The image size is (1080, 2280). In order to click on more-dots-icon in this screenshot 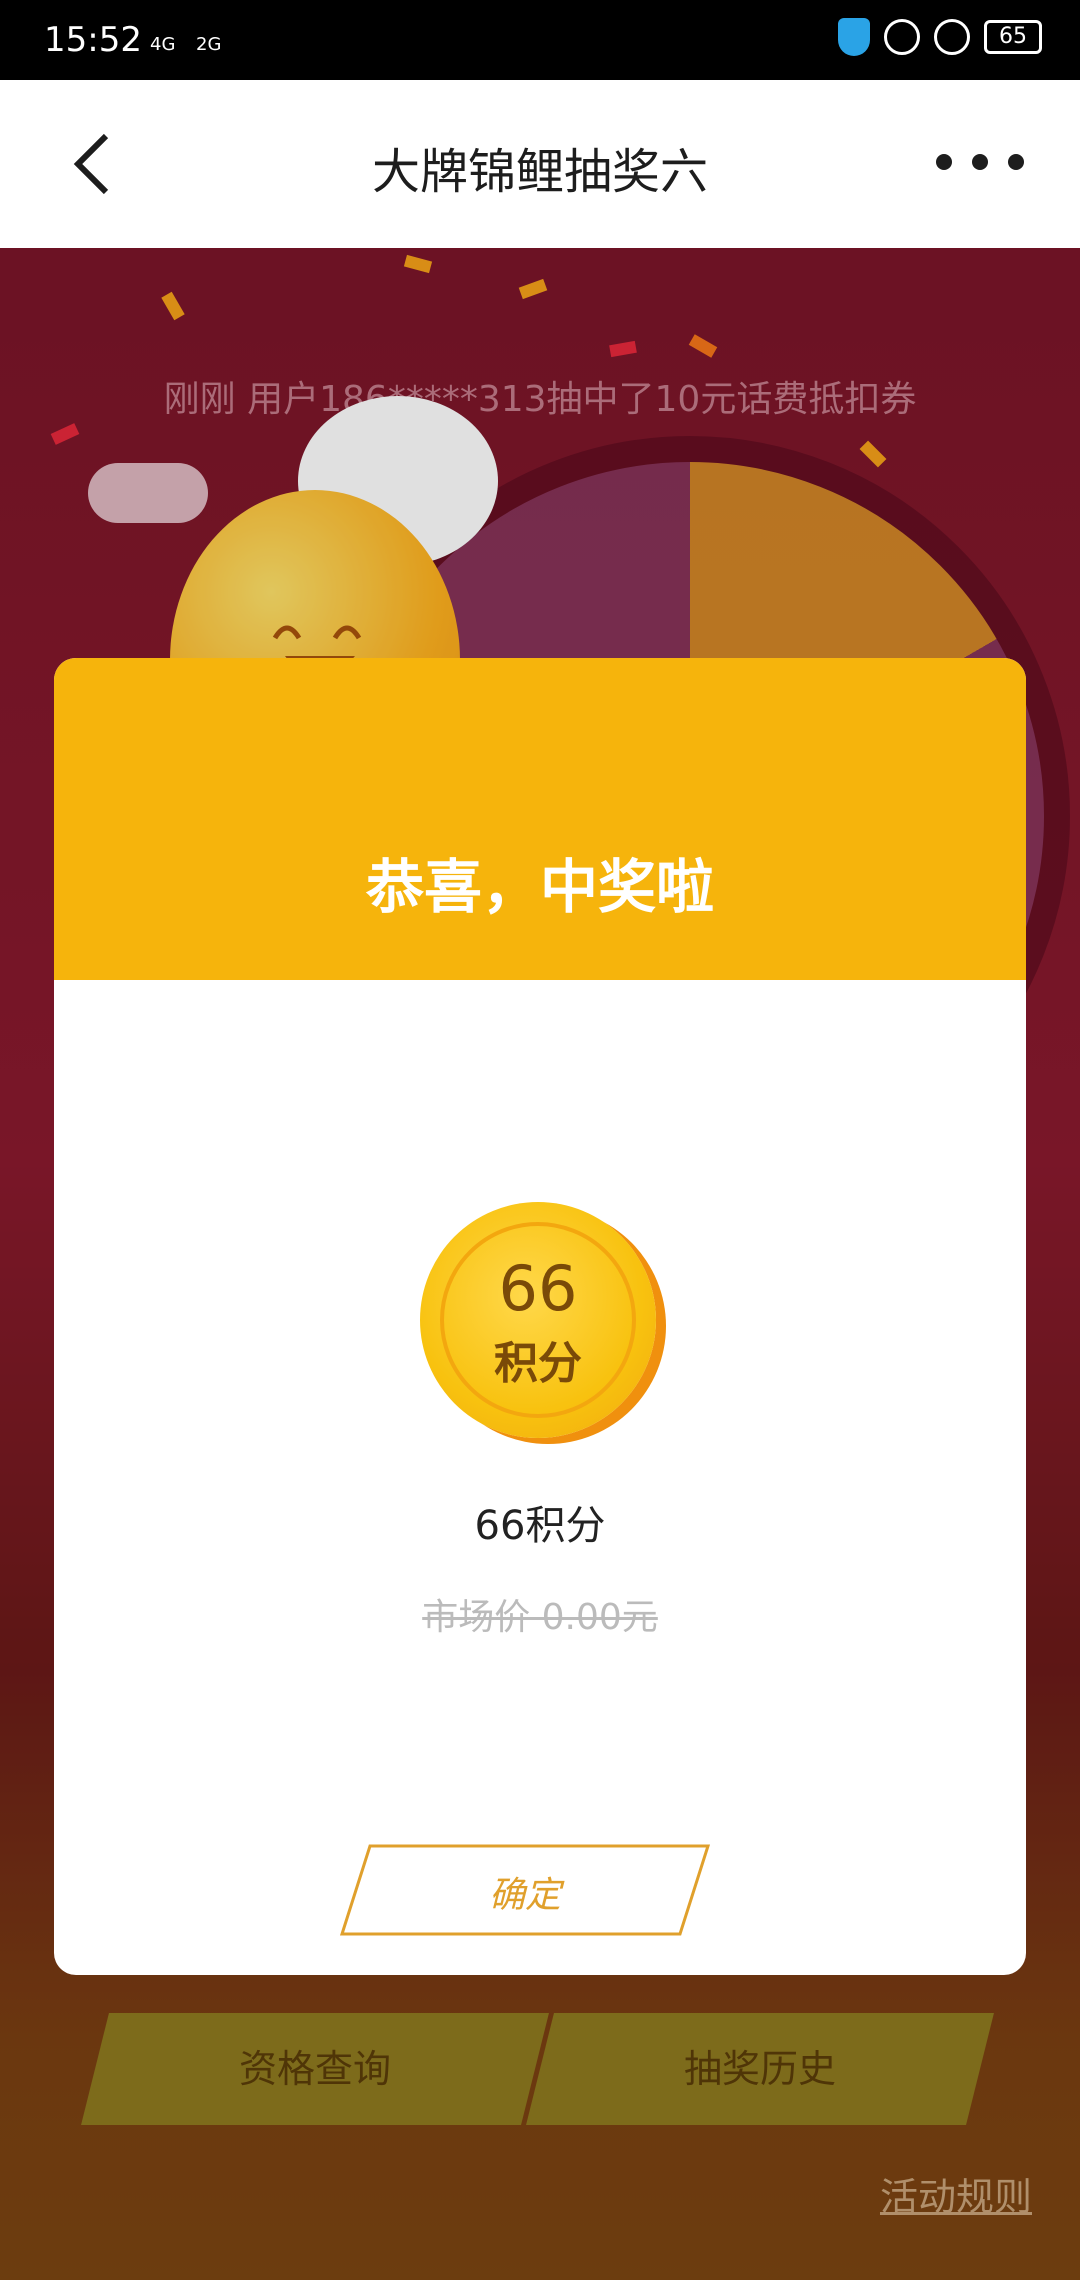, I will do `click(980, 162)`.